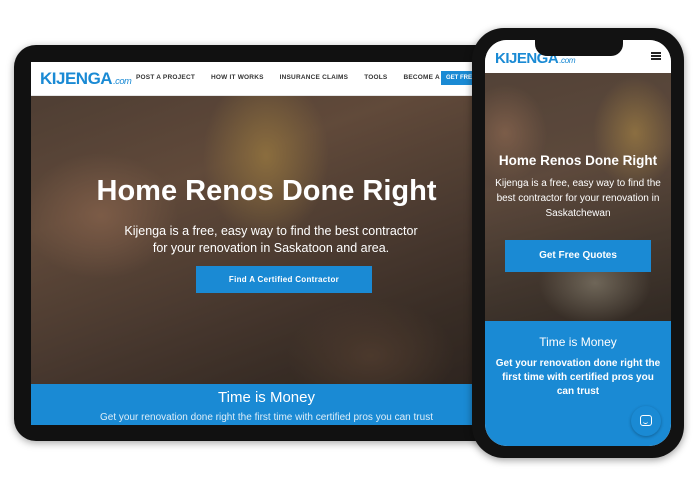 The image size is (700, 487). I want to click on nav-item-post-a-project: POST A PROJECT, so click(165, 77).